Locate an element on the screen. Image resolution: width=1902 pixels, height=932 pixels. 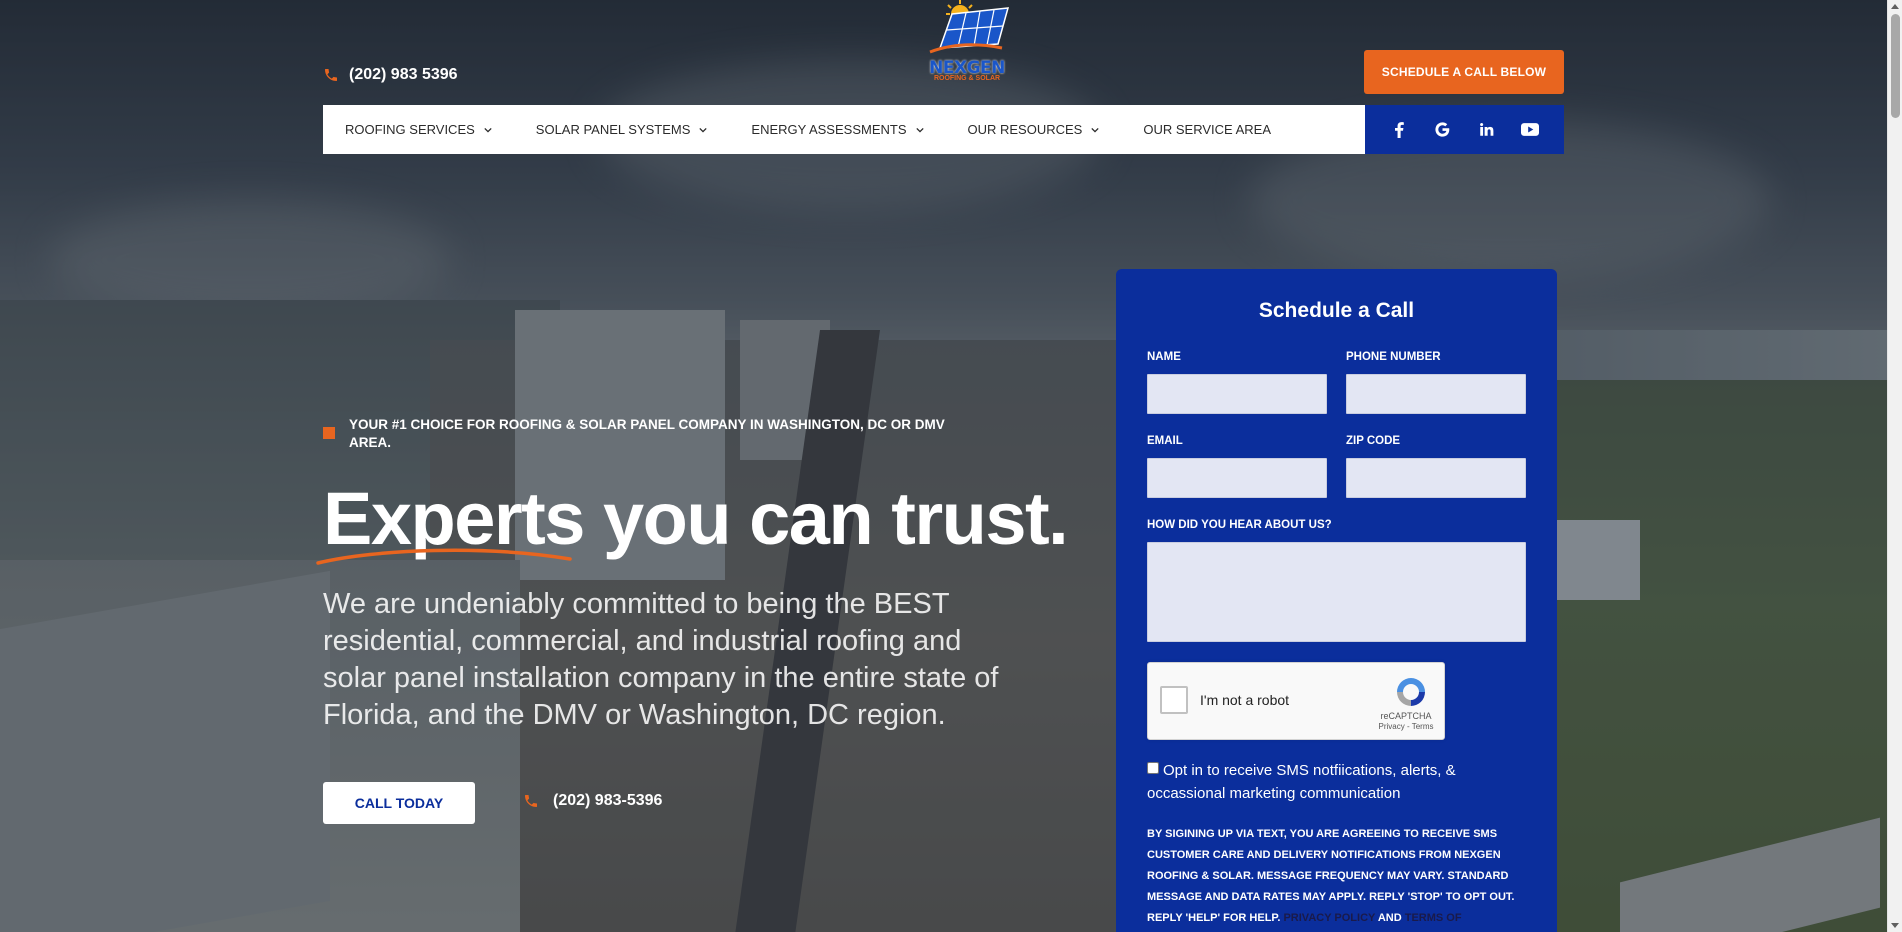
hero-phone-number: (202) 983-5396 is located at coordinates (608, 800).